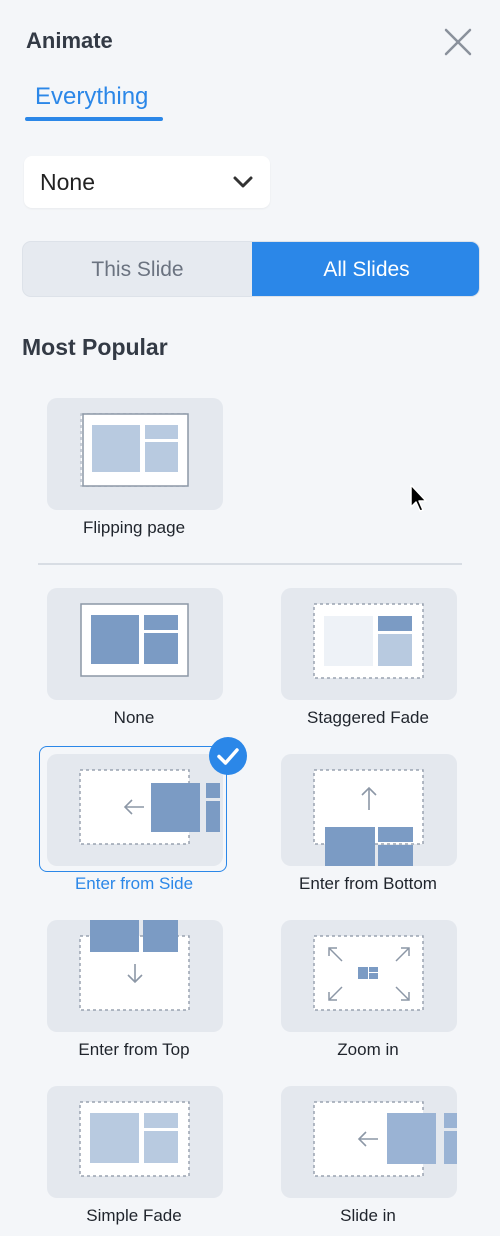  Describe the element at coordinates (368, 641) in the screenshot. I see `staggered-fade-thumbnail` at that location.